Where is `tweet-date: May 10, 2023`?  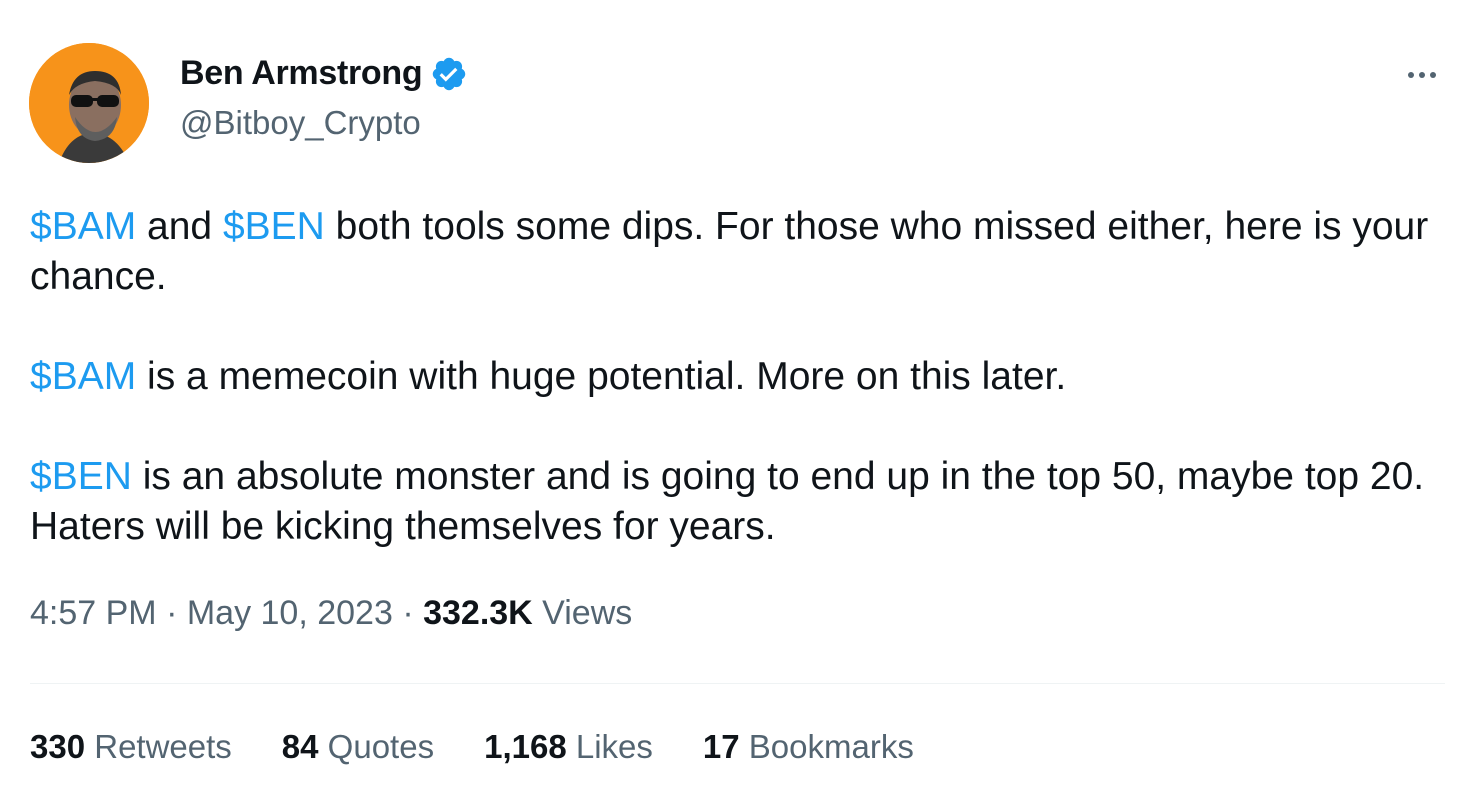 tweet-date: May 10, 2023 is located at coordinates (289, 613).